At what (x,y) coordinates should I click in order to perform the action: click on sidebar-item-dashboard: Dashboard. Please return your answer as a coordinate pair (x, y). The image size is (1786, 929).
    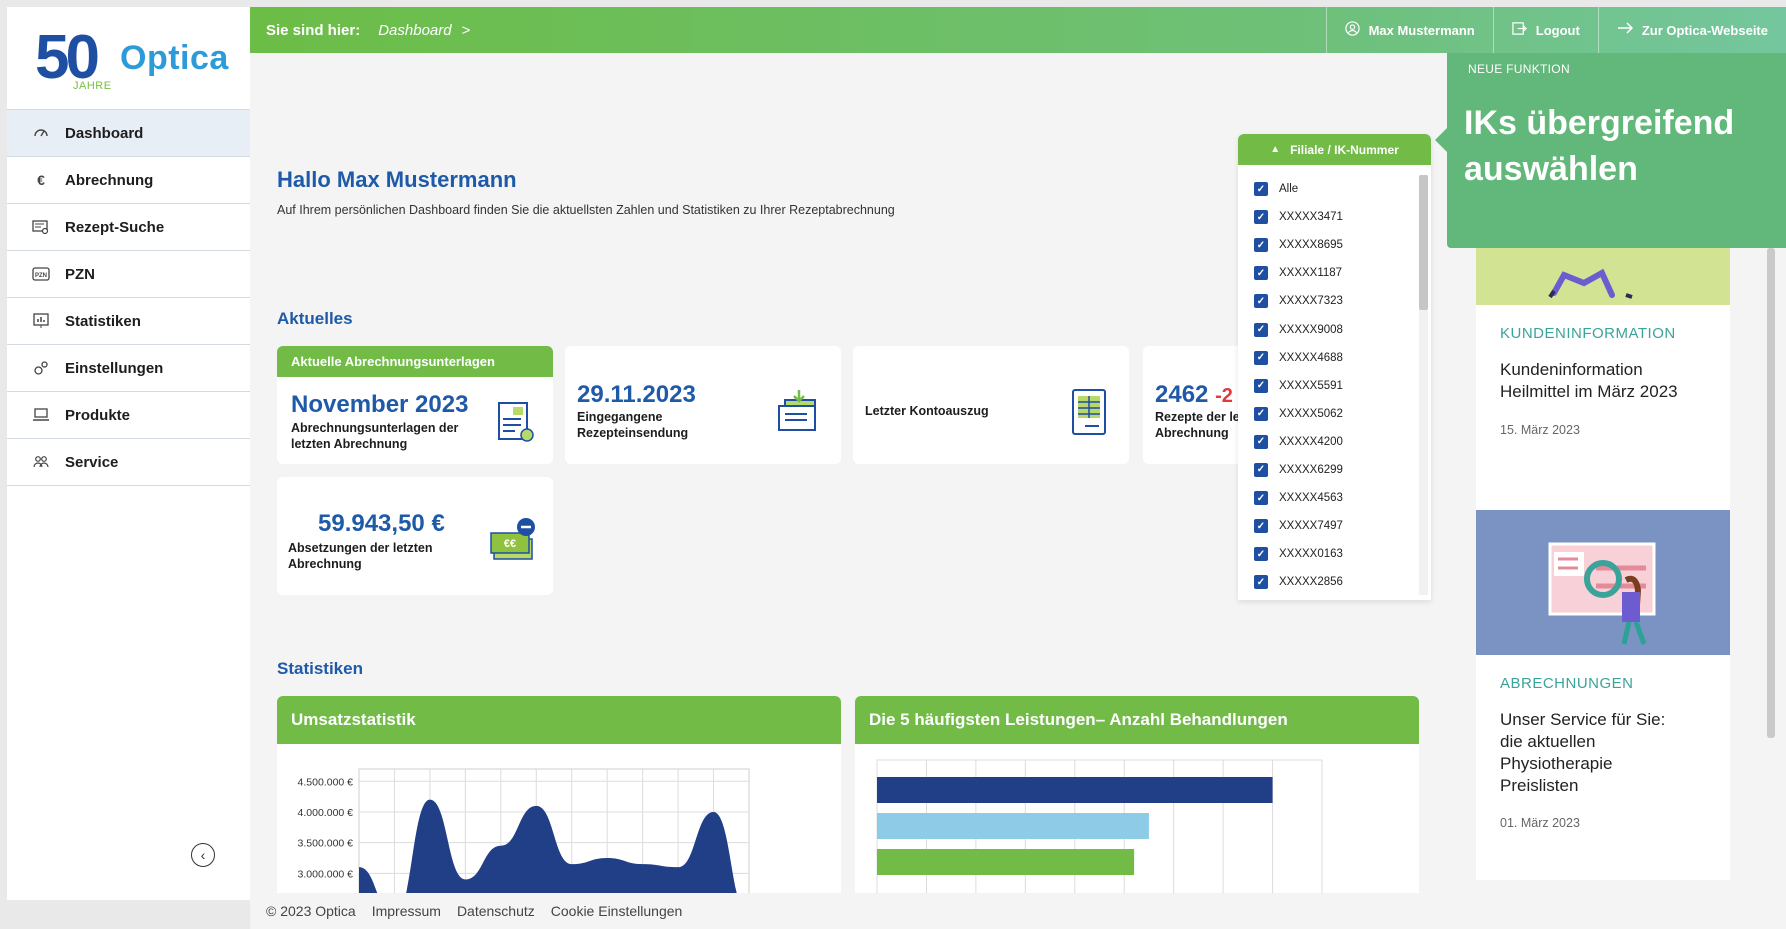
    Looking at the image, I should click on (128, 133).